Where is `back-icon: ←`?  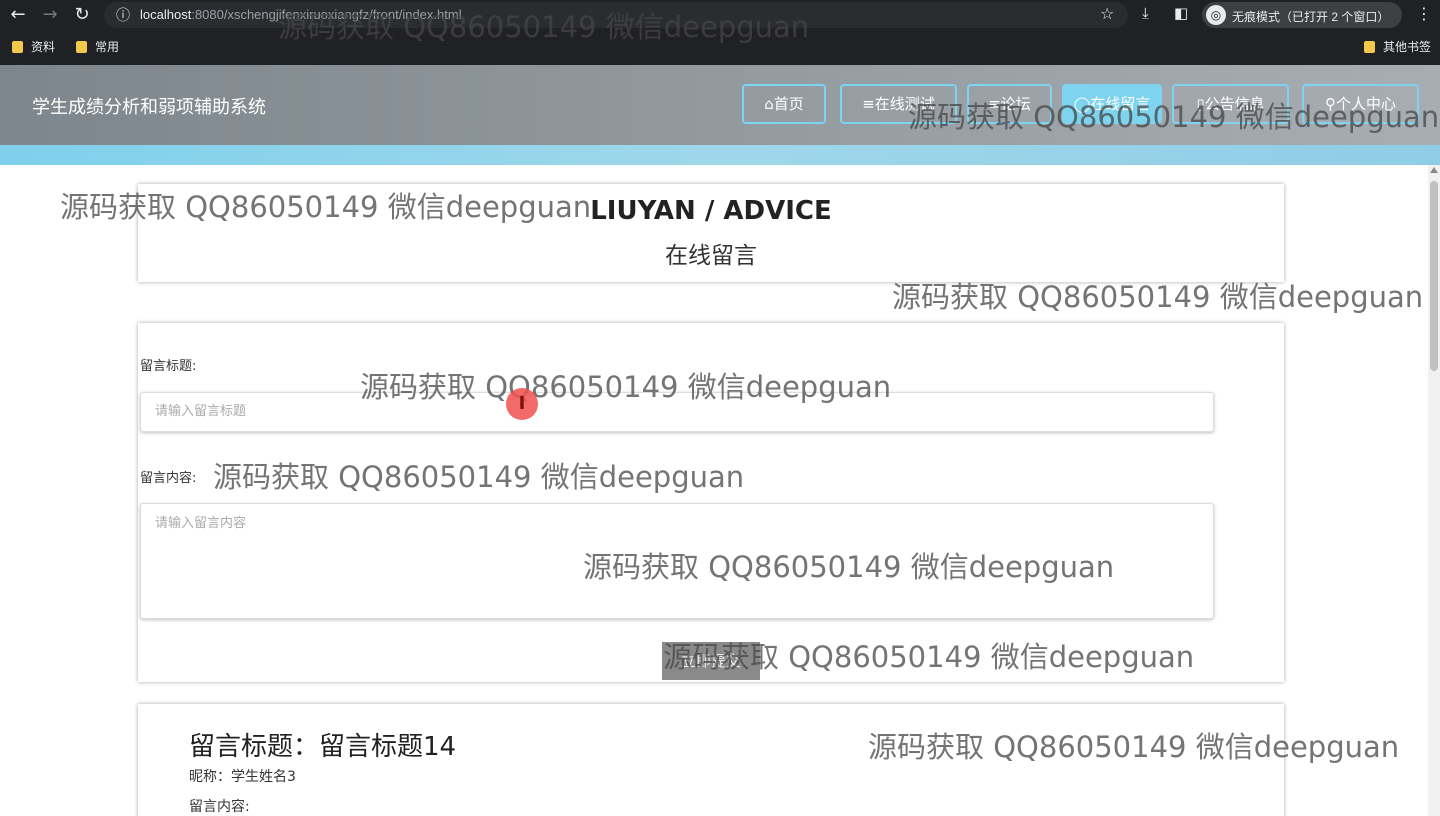
back-icon: ← is located at coordinates (18, 15).